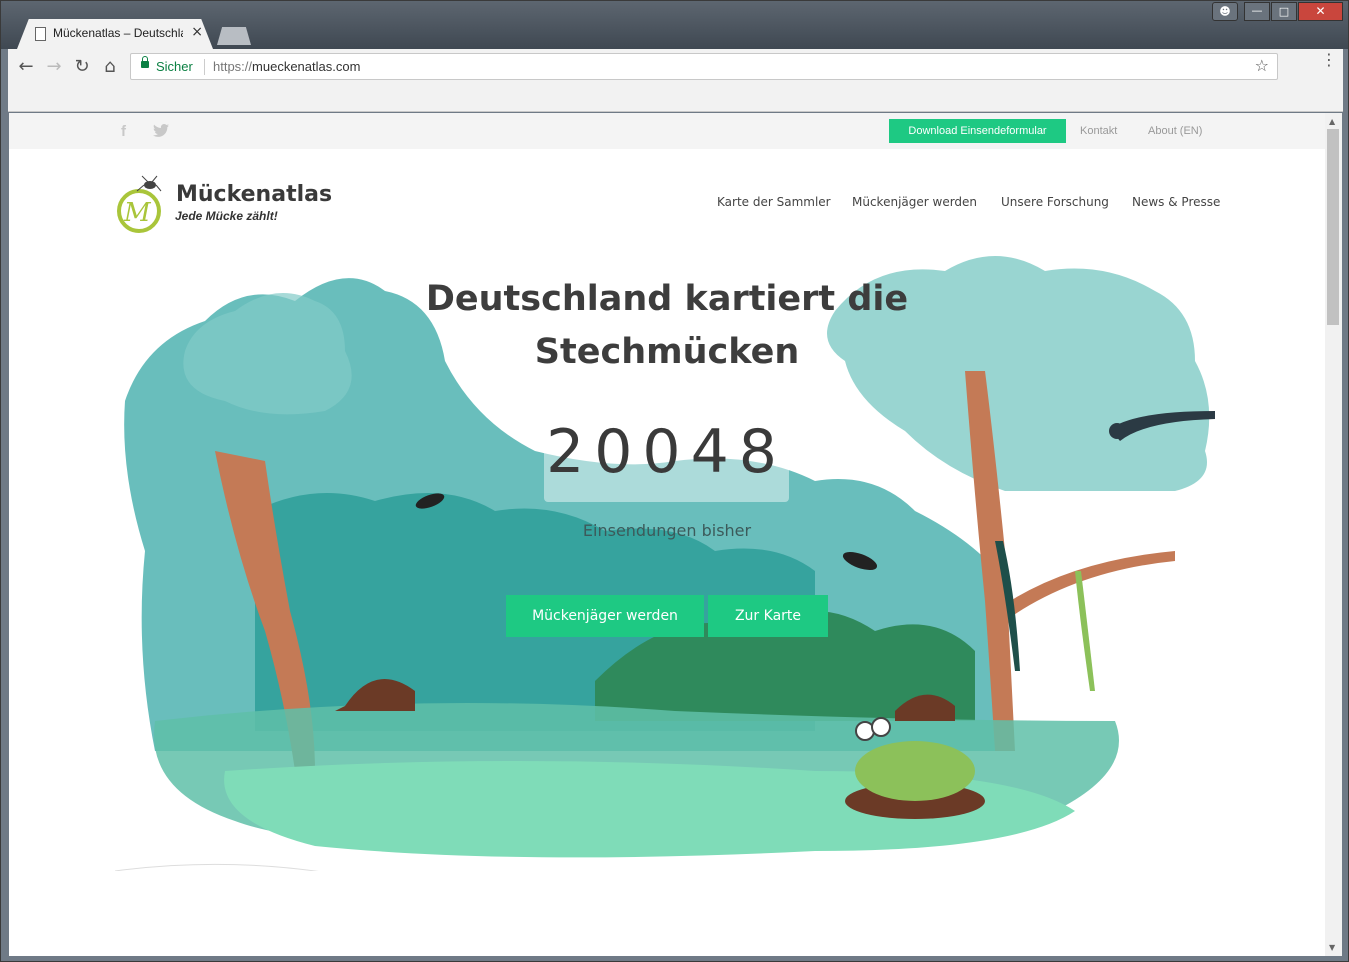 The image size is (1349, 962). What do you see at coordinates (110, 67) in the screenshot?
I see `home-icon: ⌂` at bounding box center [110, 67].